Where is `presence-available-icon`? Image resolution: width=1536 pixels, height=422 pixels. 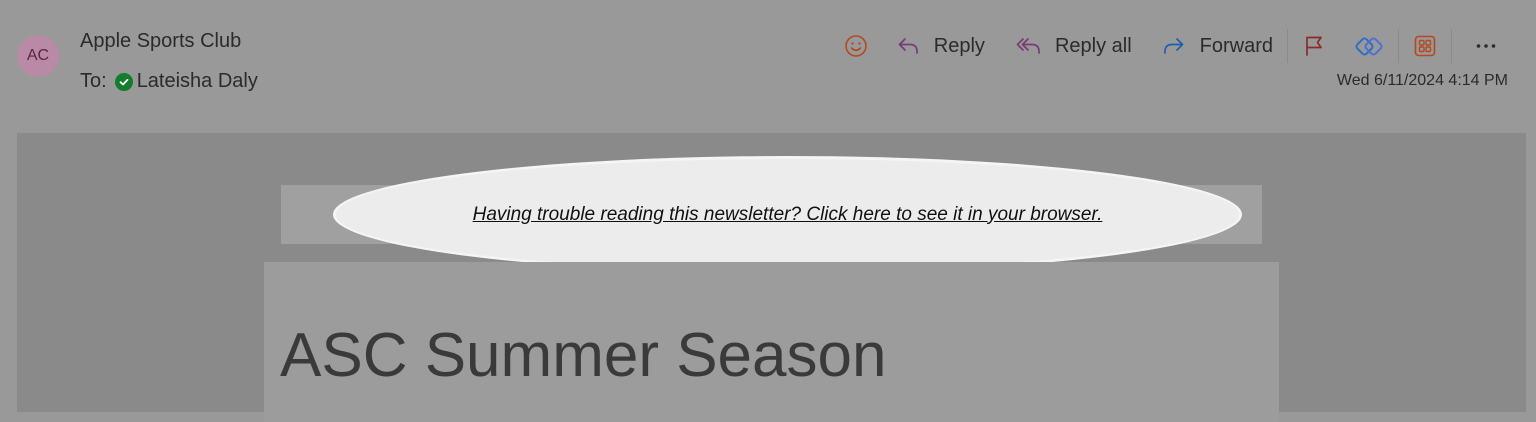 presence-available-icon is located at coordinates (123, 81).